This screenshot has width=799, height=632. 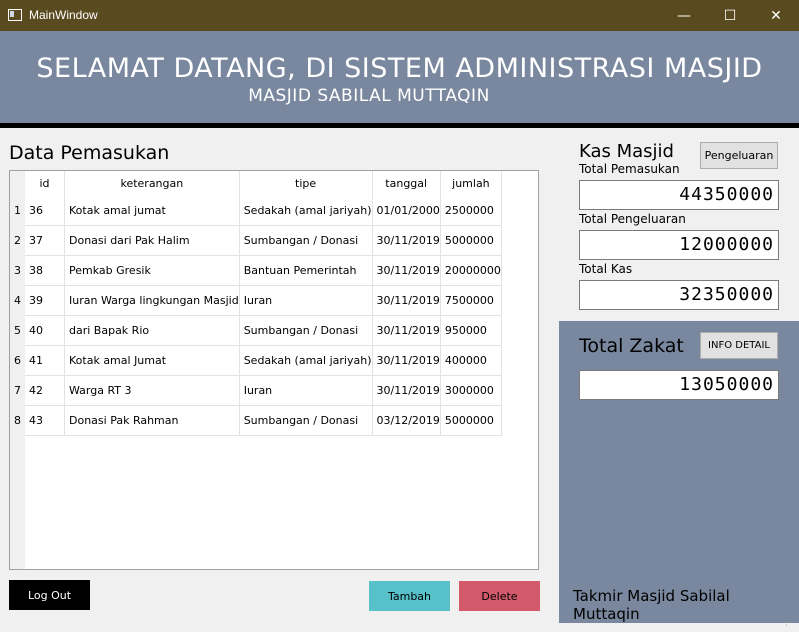 What do you see at coordinates (152, 240) in the screenshot?
I see `cell-keterangan: Donasi dari Pak Halim` at bounding box center [152, 240].